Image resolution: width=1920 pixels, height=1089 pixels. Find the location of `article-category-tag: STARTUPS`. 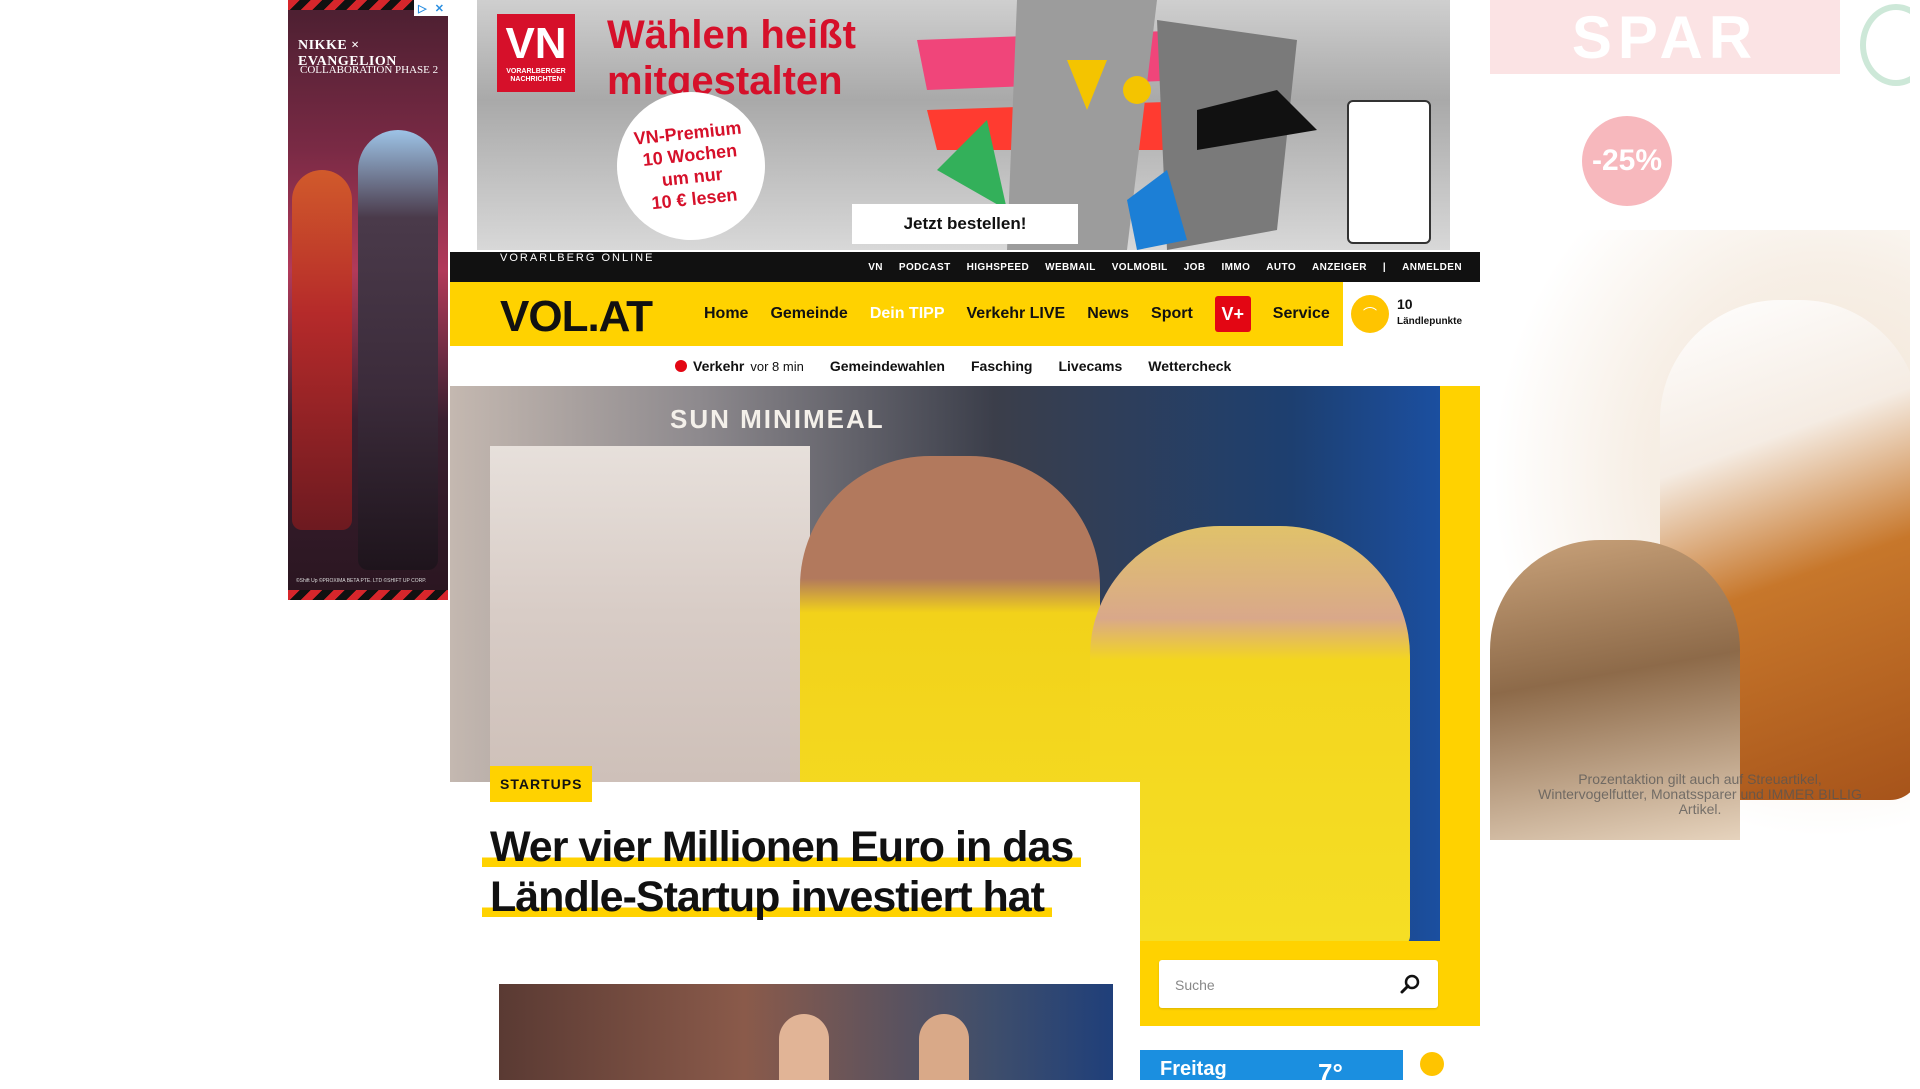

article-category-tag: STARTUPS is located at coordinates (541, 784).